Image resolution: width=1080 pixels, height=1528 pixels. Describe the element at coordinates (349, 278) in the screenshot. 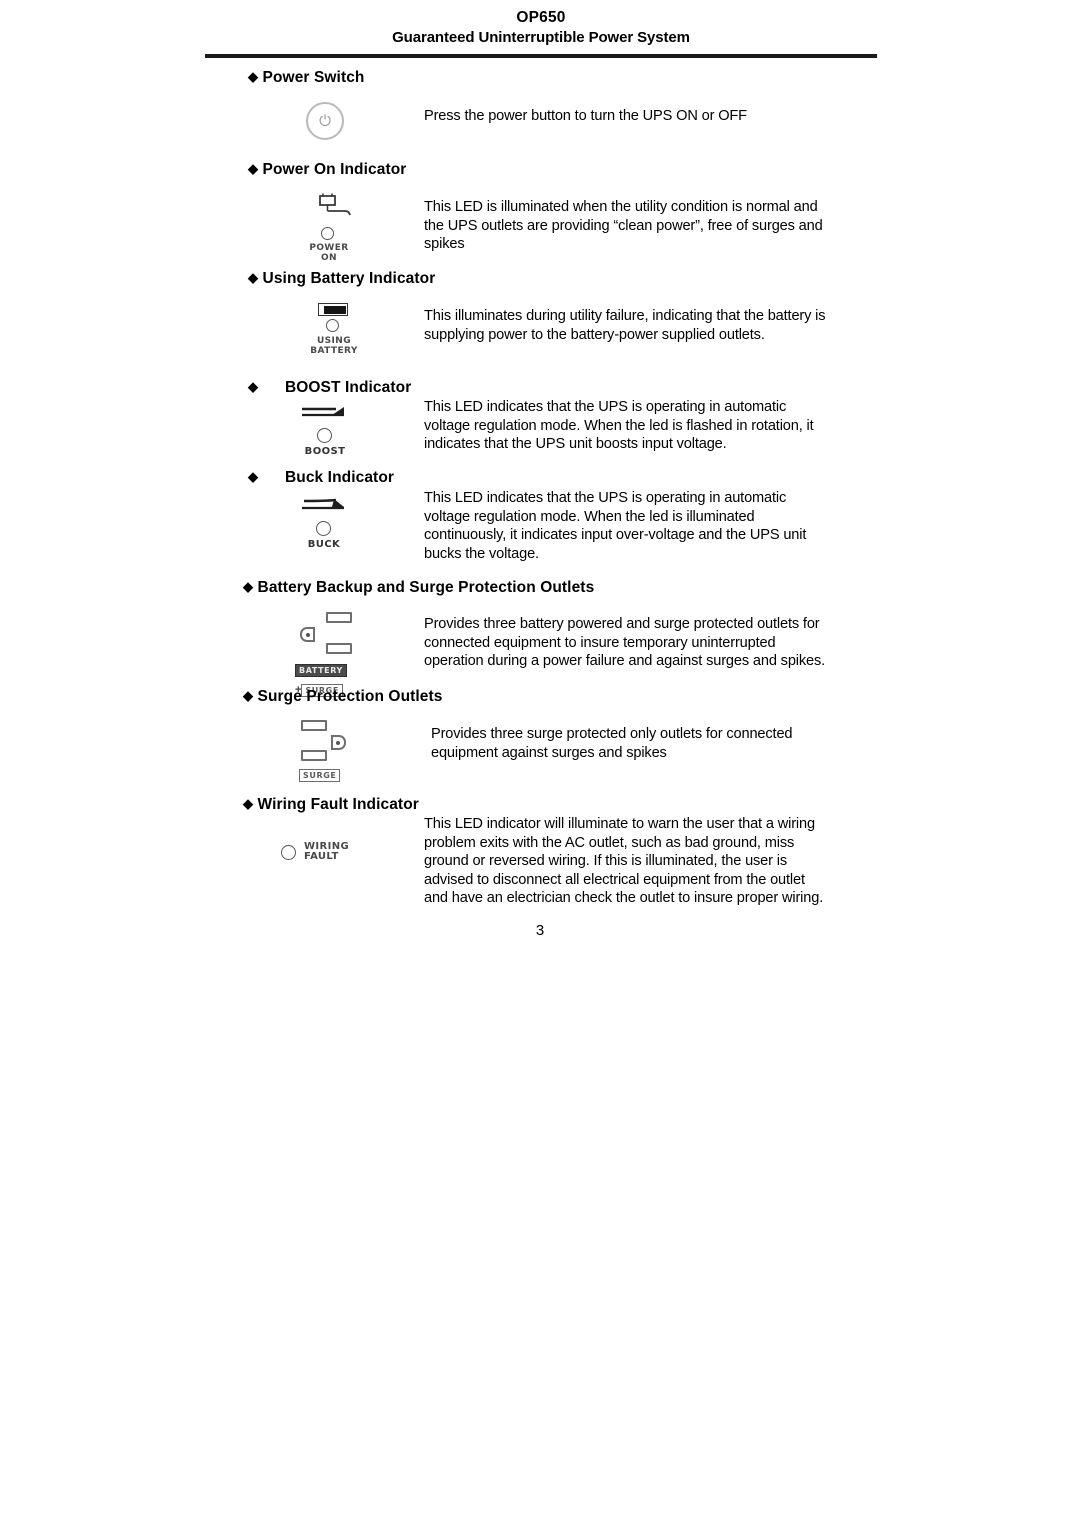

I see `heading-text: Using Battery Indicator` at that location.